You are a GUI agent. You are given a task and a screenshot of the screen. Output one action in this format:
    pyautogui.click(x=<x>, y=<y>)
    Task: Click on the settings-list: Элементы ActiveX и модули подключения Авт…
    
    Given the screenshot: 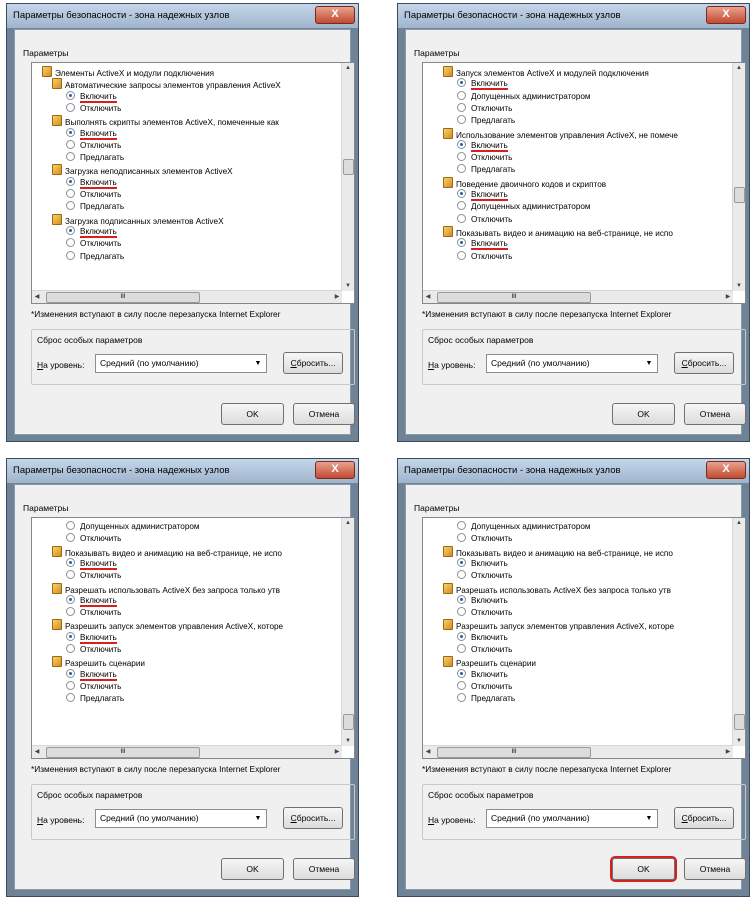 What is the action you would take?
    pyautogui.click(x=193, y=183)
    